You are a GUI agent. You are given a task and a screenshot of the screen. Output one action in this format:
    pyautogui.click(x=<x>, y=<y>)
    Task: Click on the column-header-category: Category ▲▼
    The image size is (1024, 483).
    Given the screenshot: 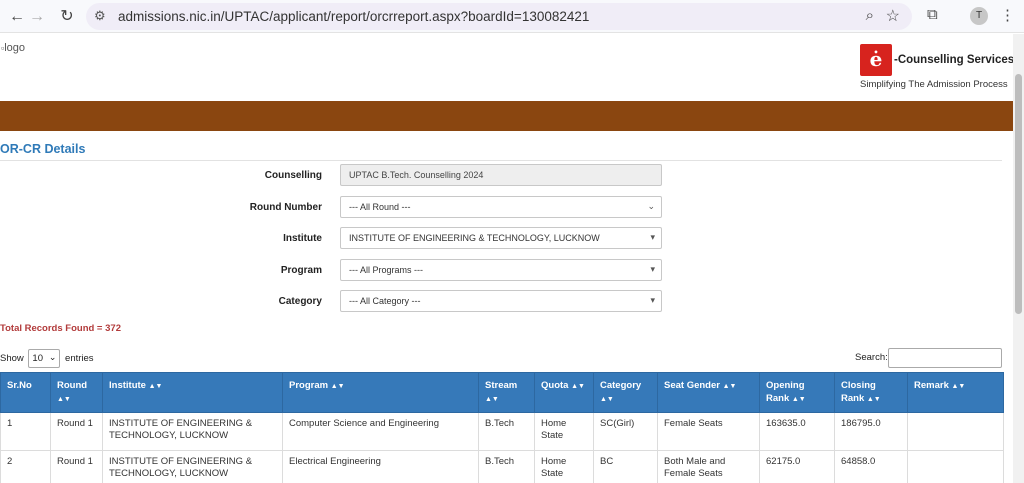 What is the action you would take?
    pyautogui.click(x=625, y=392)
    